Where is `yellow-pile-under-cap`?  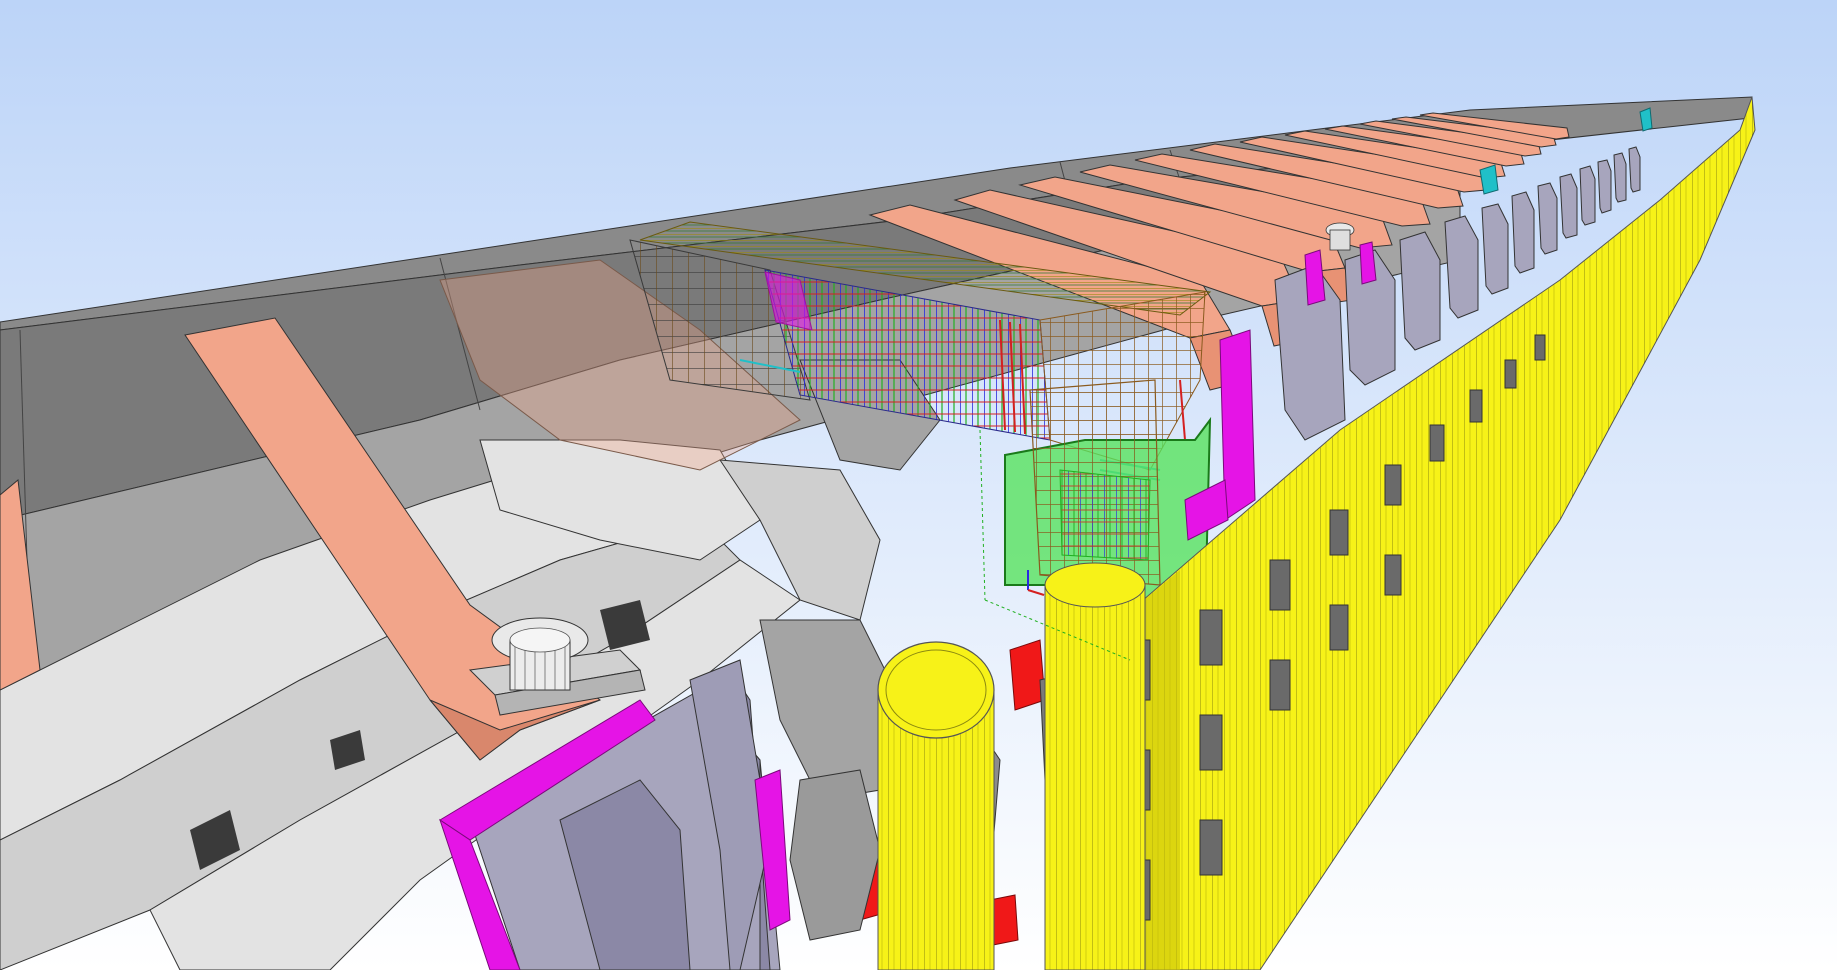 yellow-pile-under-cap is located at coordinates (1095, 766).